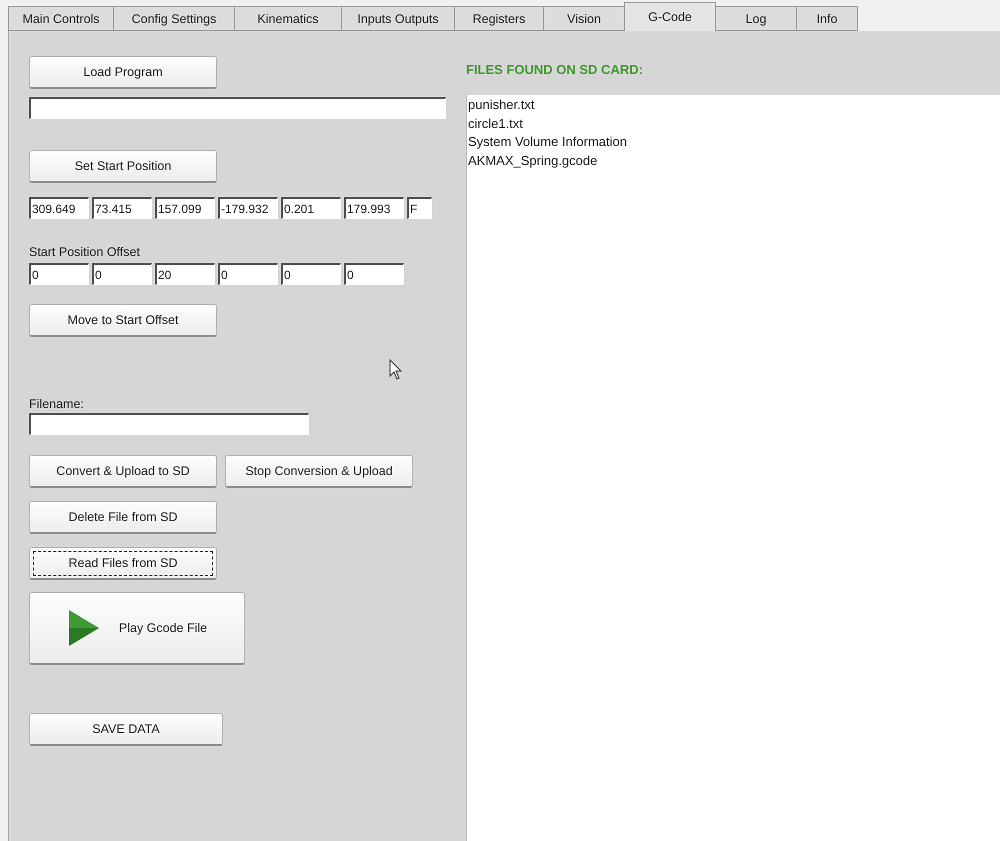 This screenshot has width=1000, height=841. I want to click on save-data-button: SAVE DATA, so click(126, 729).